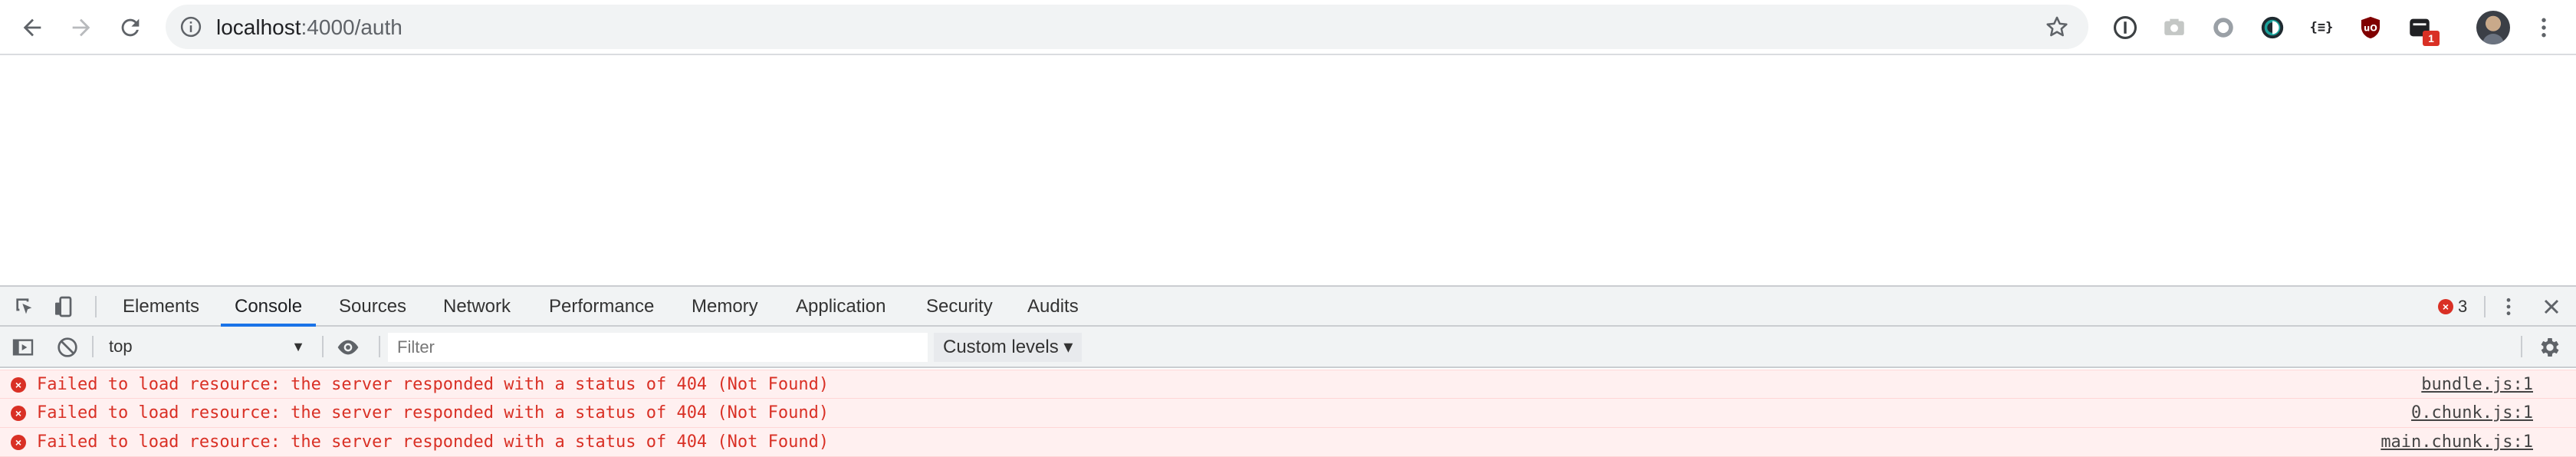 Image resolution: width=2576 pixels, height=457 pixels. Describe the element at coordinates (2456, 442) in the screenshot. I see `source-link: main.chunk.js:1` at that location.